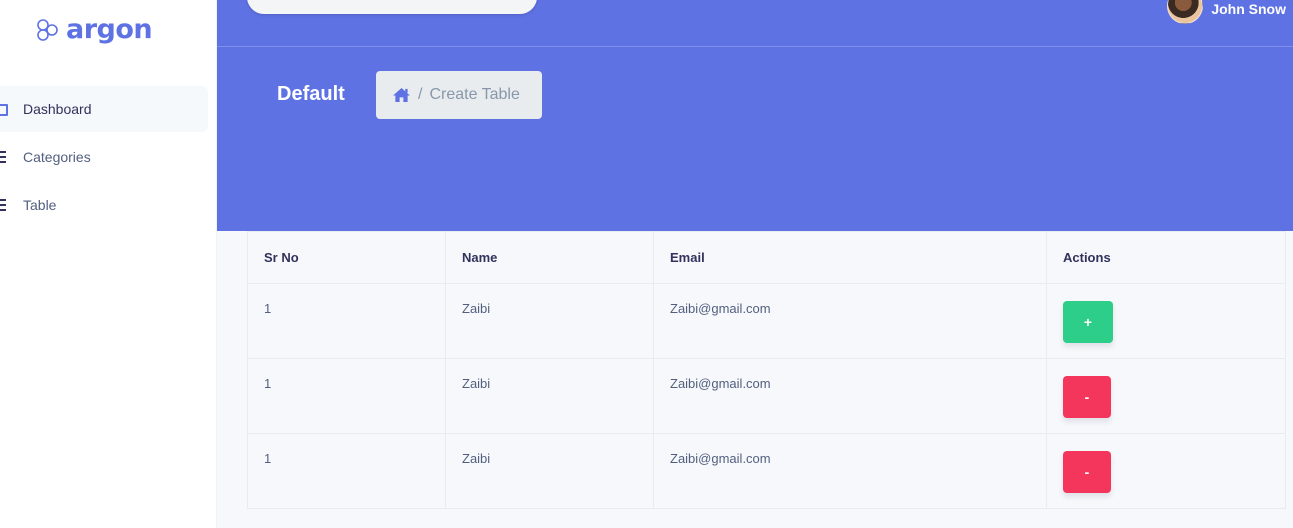 The width and height of the screenshot is (1293, 528). Describe the element at coordinates (47, 29) in the screenshot. I see `argon-logo-icon` at that location.